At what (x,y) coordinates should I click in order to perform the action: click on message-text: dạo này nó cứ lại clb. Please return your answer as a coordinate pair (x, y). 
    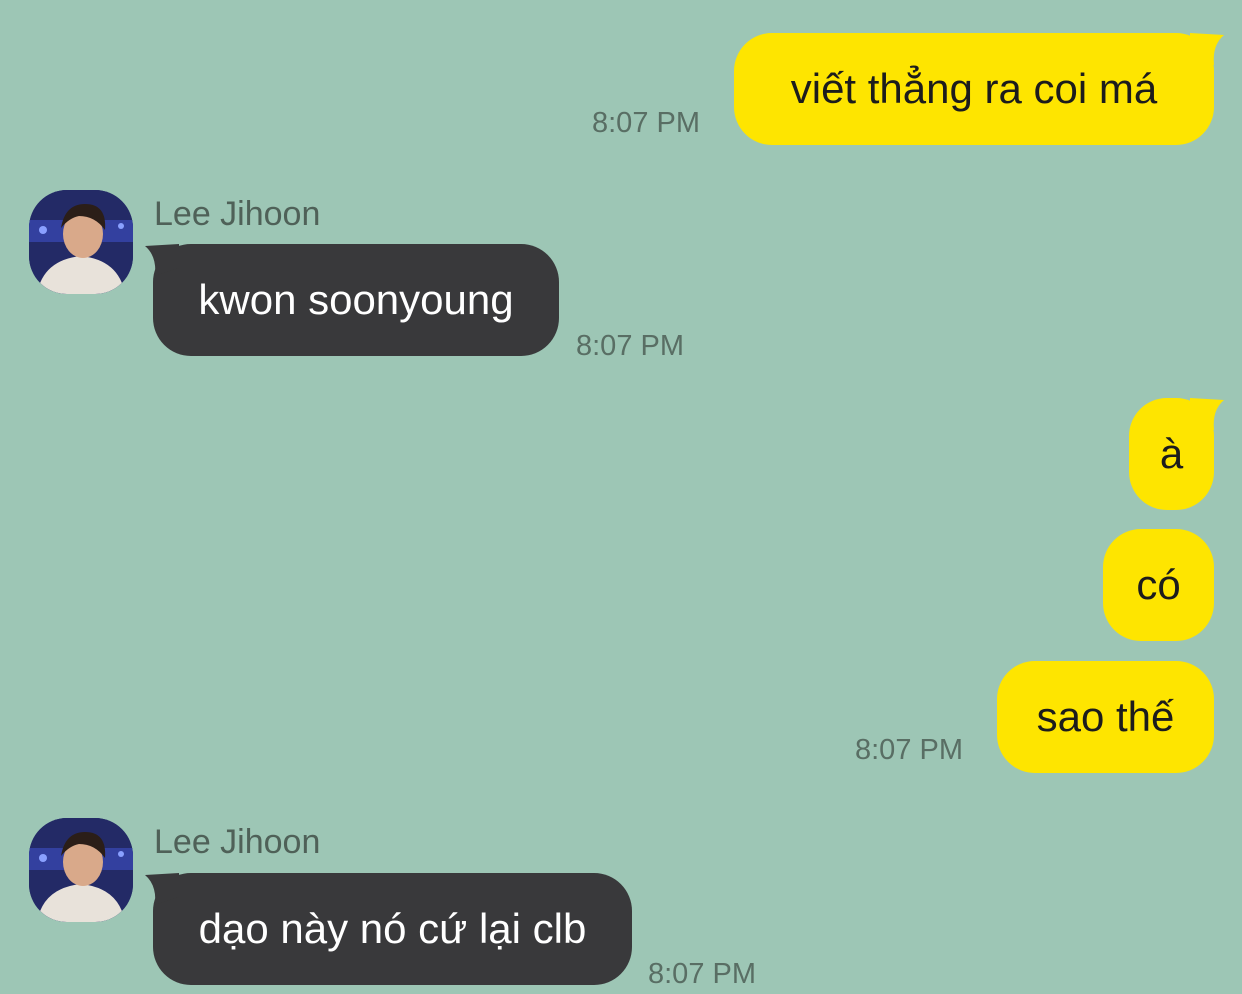
    Looking at the image, I should click on (392, 928).